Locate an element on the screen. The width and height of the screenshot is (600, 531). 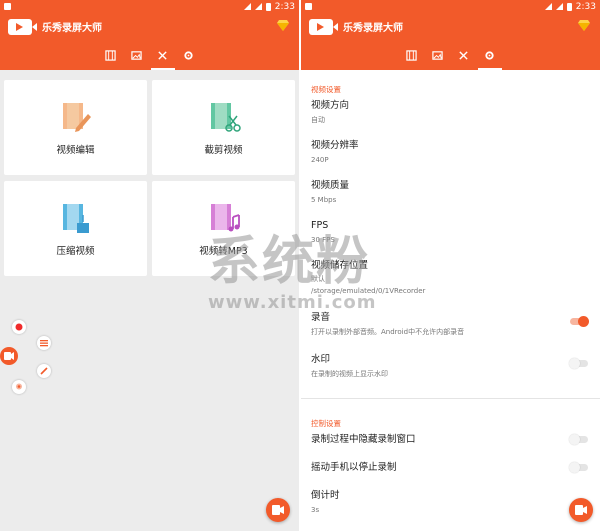
setting-watermark: 水印 在录制的视频上显示水印 is located at coordinates (450, 374).